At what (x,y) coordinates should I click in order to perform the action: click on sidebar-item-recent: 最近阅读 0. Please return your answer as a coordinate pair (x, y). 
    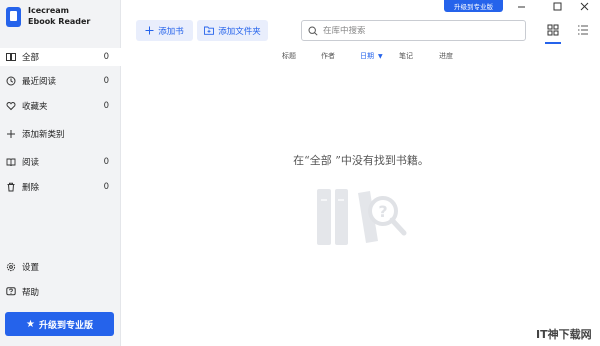
    Looking at the image, I should click on (60, 81).